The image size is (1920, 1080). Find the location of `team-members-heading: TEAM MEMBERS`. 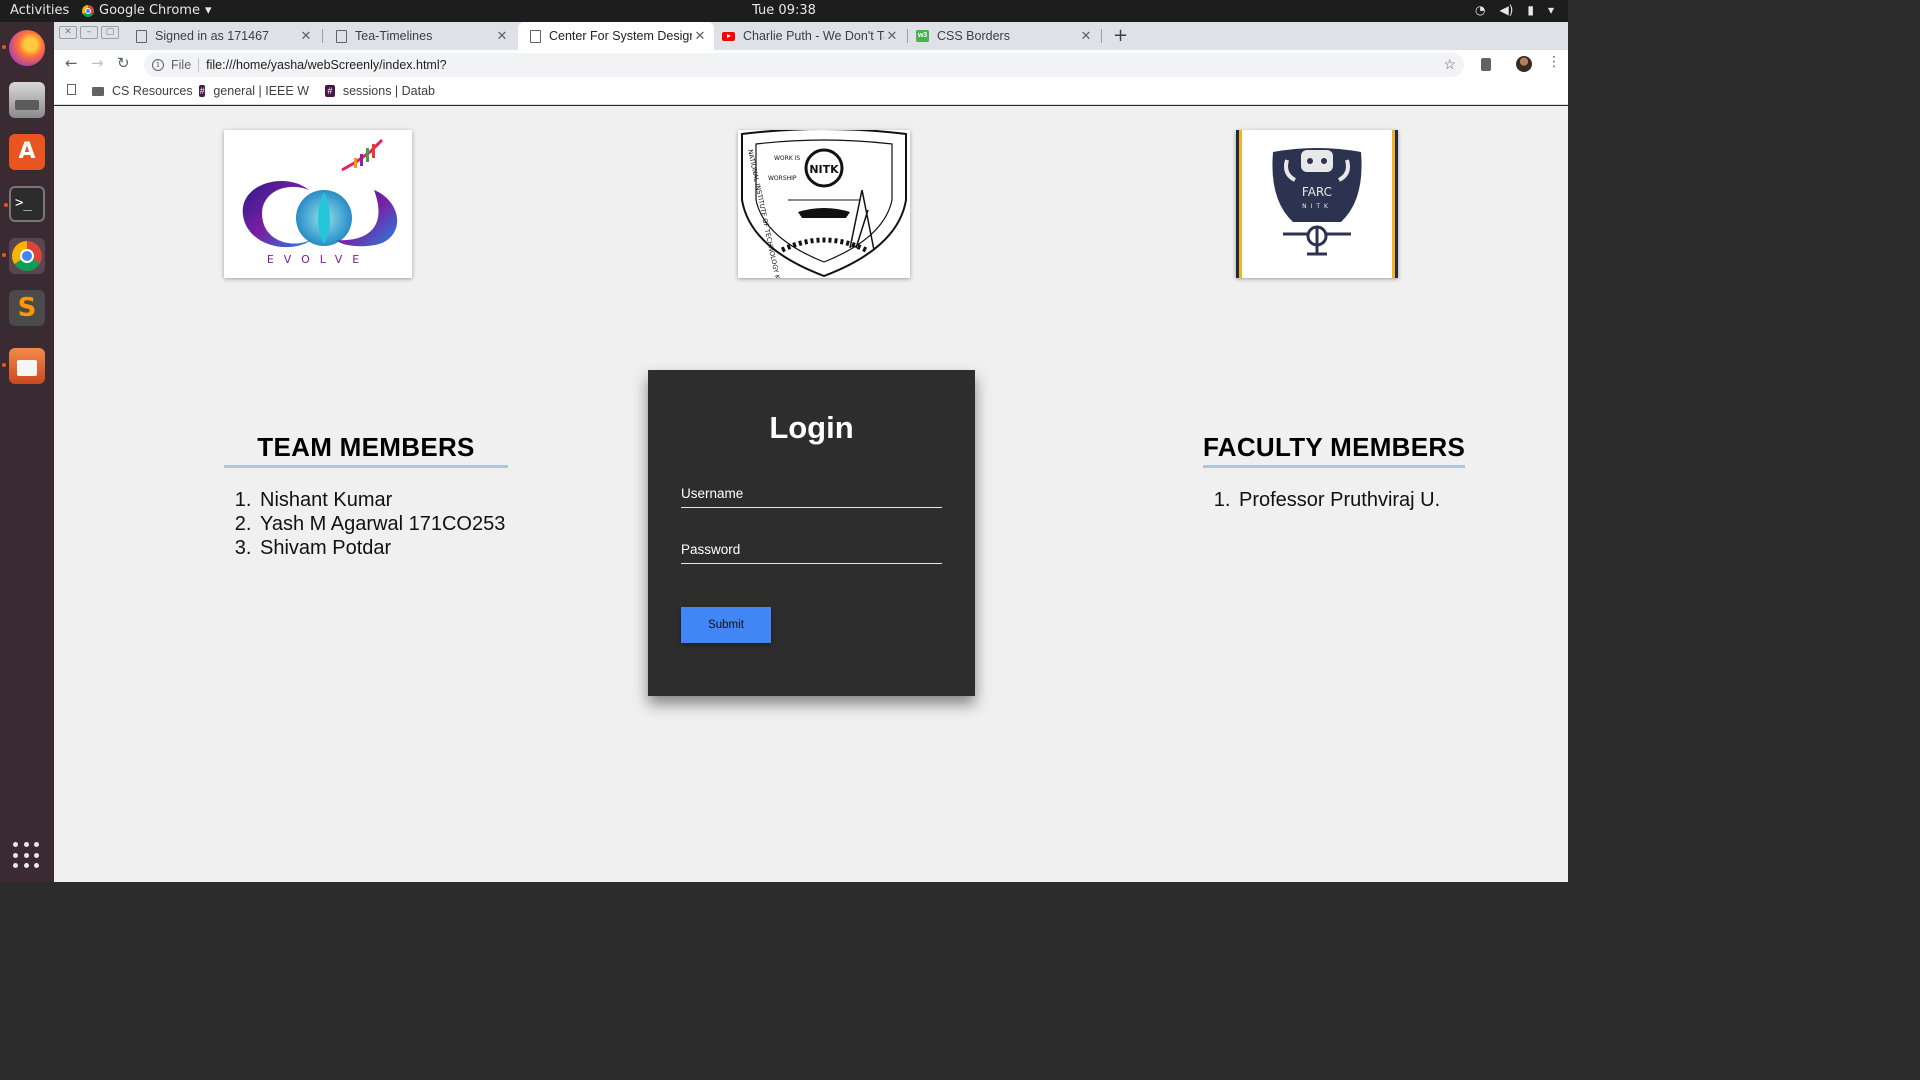

team-members-heading: TEAM MEMBERS is located at coordinates (366, 450).